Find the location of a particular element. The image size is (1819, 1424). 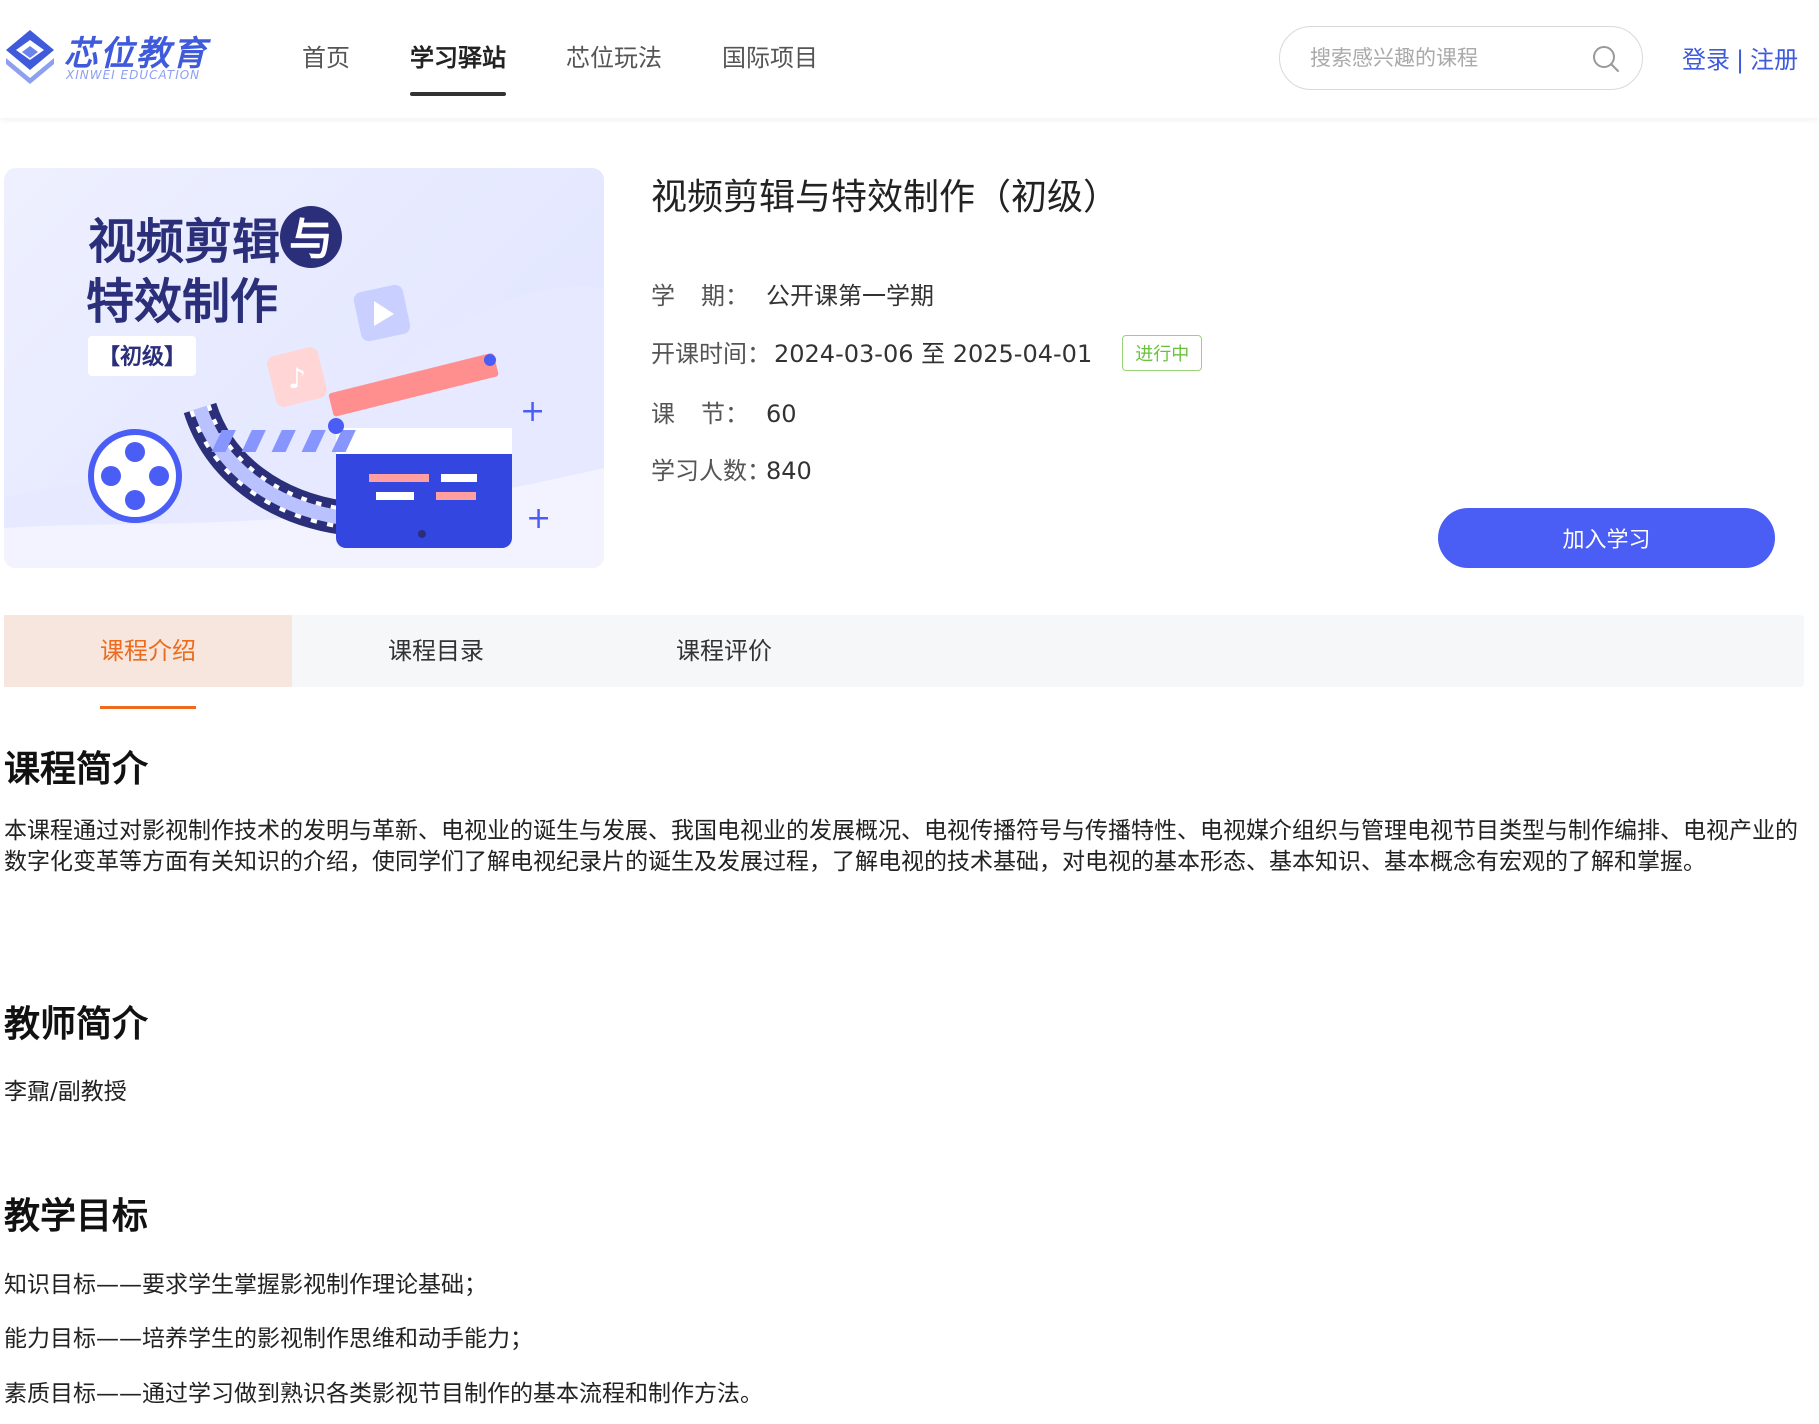

cover-illustration: 视频剪辑 与 特效制作 【初级】 ♪ + + is located at coordinates (304, 387).